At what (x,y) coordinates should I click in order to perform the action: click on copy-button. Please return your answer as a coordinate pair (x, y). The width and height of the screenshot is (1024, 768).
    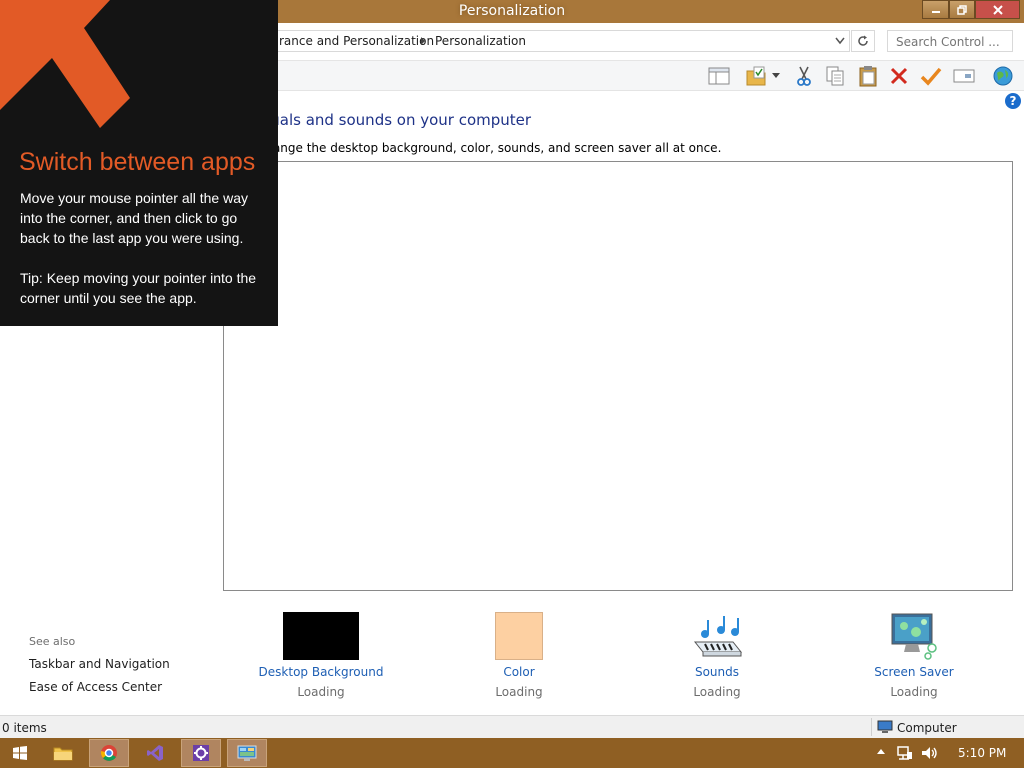
    Looking at the image, I should click on (835, 76).